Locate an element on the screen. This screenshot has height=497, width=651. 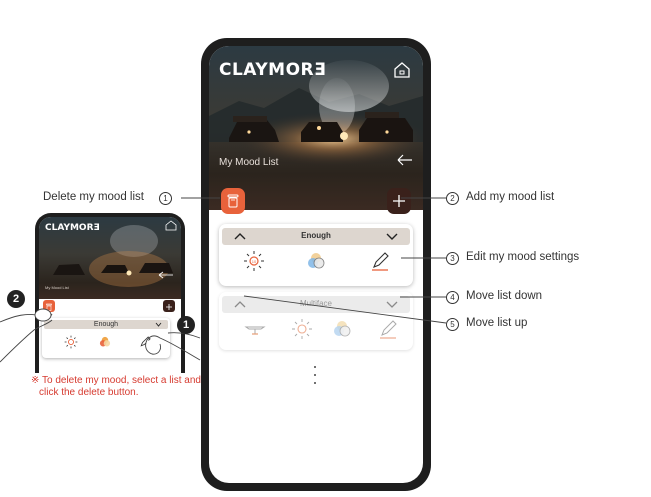
annotation-delete-number: 1 is located at coordinates (165, 198).